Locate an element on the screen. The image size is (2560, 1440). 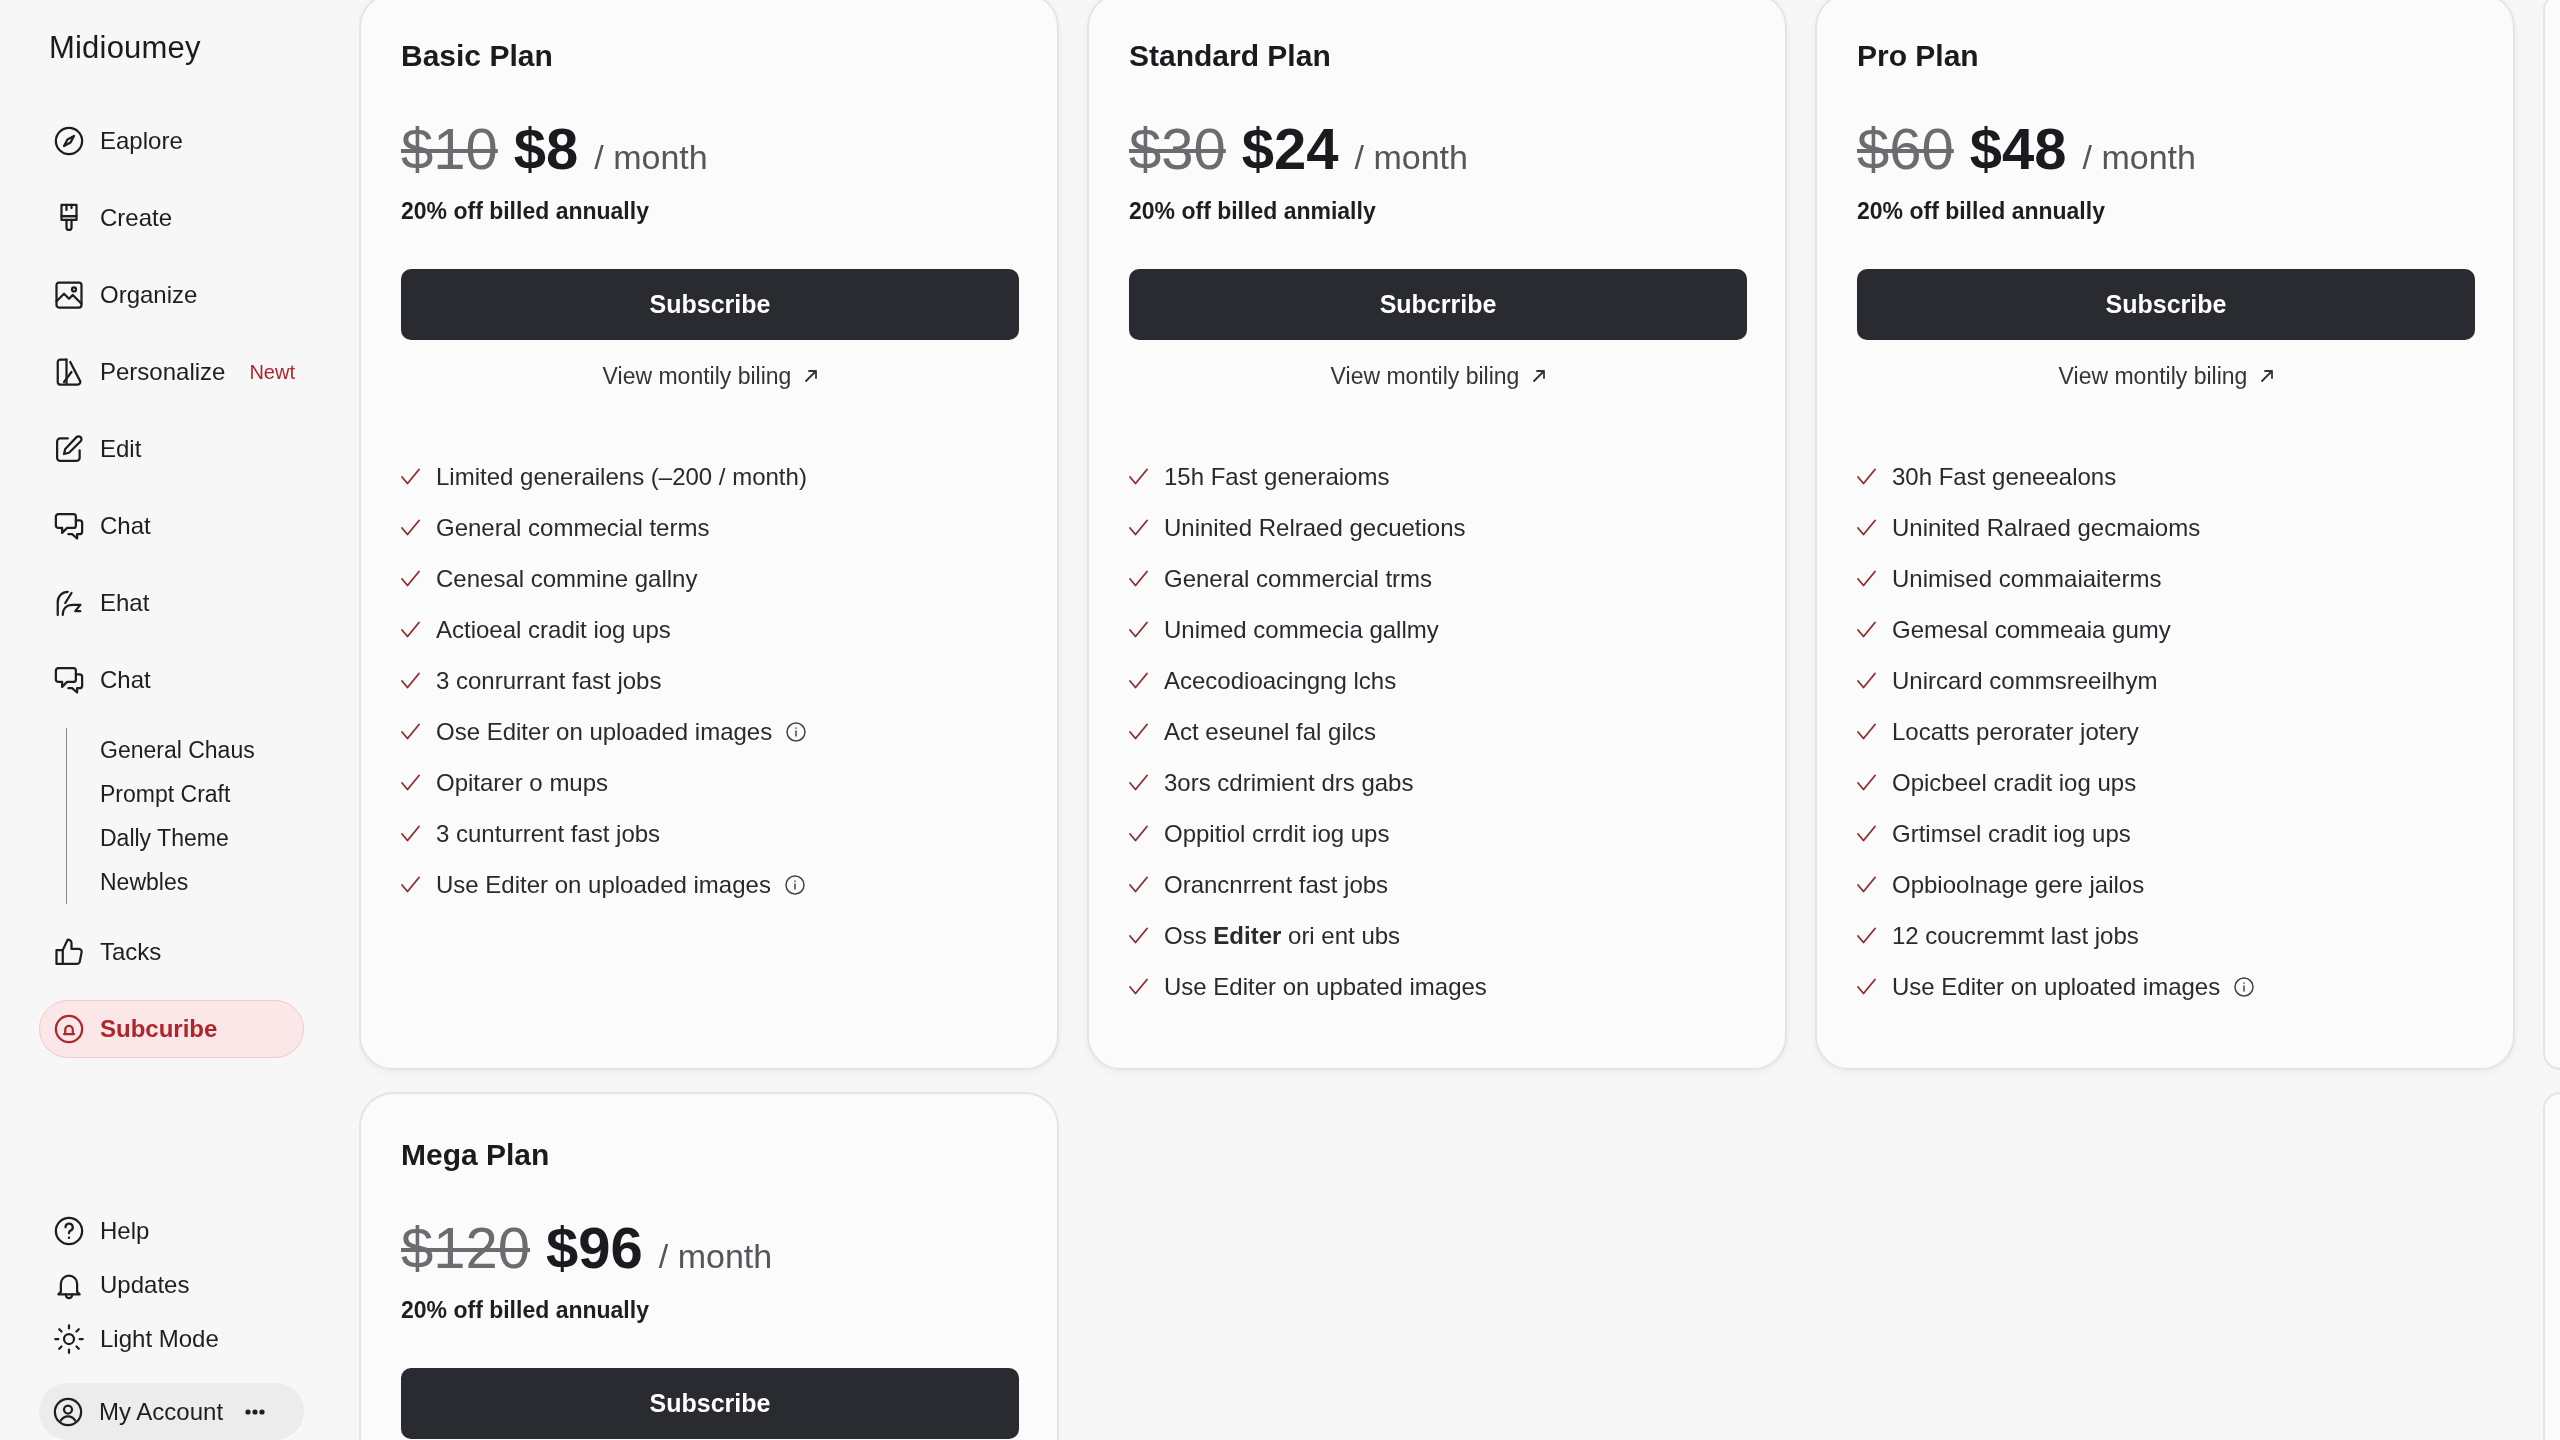
nav-item: Create is located at coordinates (171, 218).